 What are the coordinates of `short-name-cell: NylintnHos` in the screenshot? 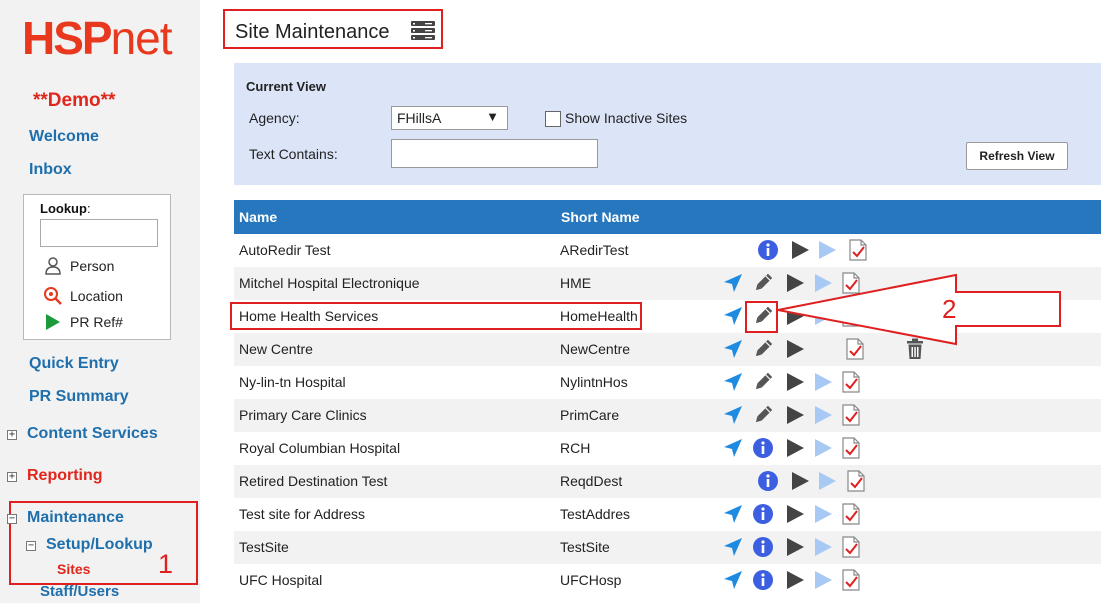 It's located at (594, 382).